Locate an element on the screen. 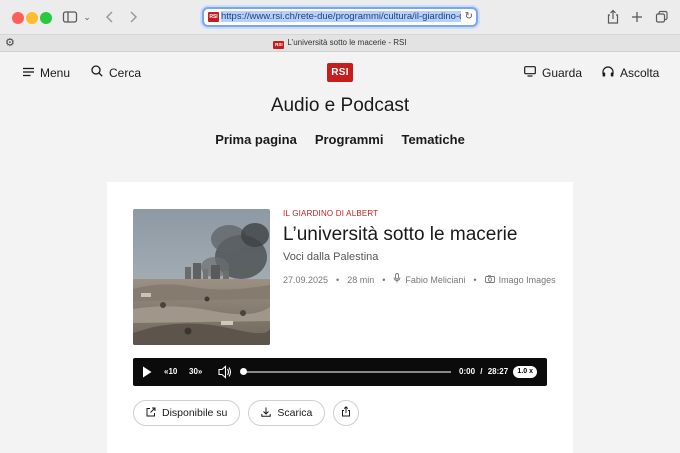 This screenshot has height=453, width=680. nav-prima-pagina: Prima pagina is located at coordinates (256, 140).